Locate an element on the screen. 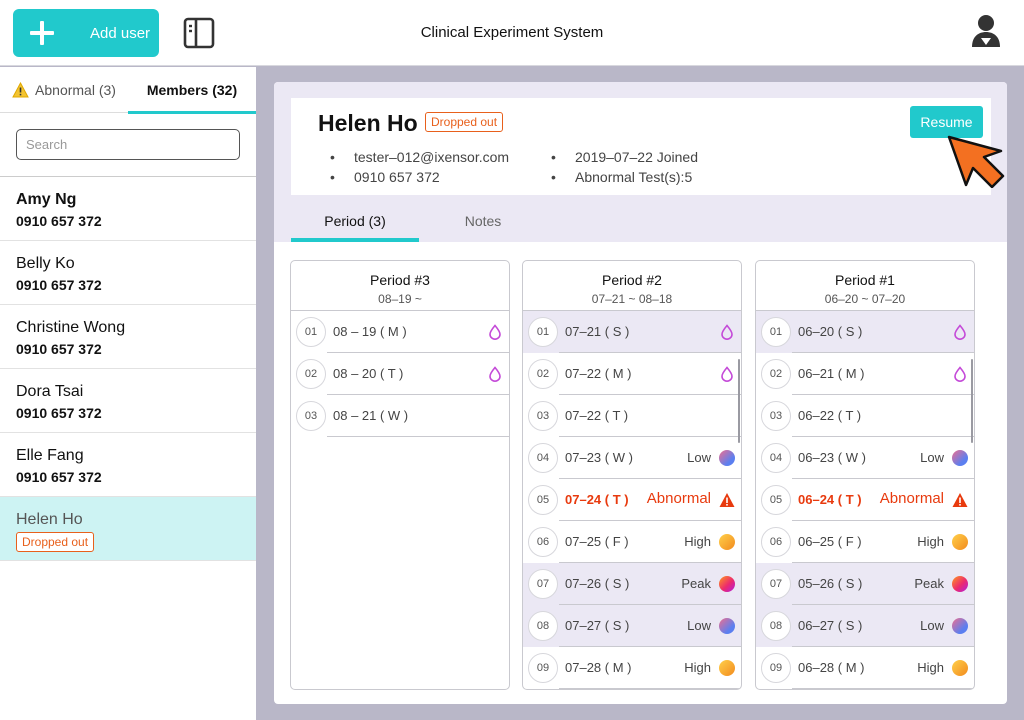  search-input is located at coordinates (128, 144).